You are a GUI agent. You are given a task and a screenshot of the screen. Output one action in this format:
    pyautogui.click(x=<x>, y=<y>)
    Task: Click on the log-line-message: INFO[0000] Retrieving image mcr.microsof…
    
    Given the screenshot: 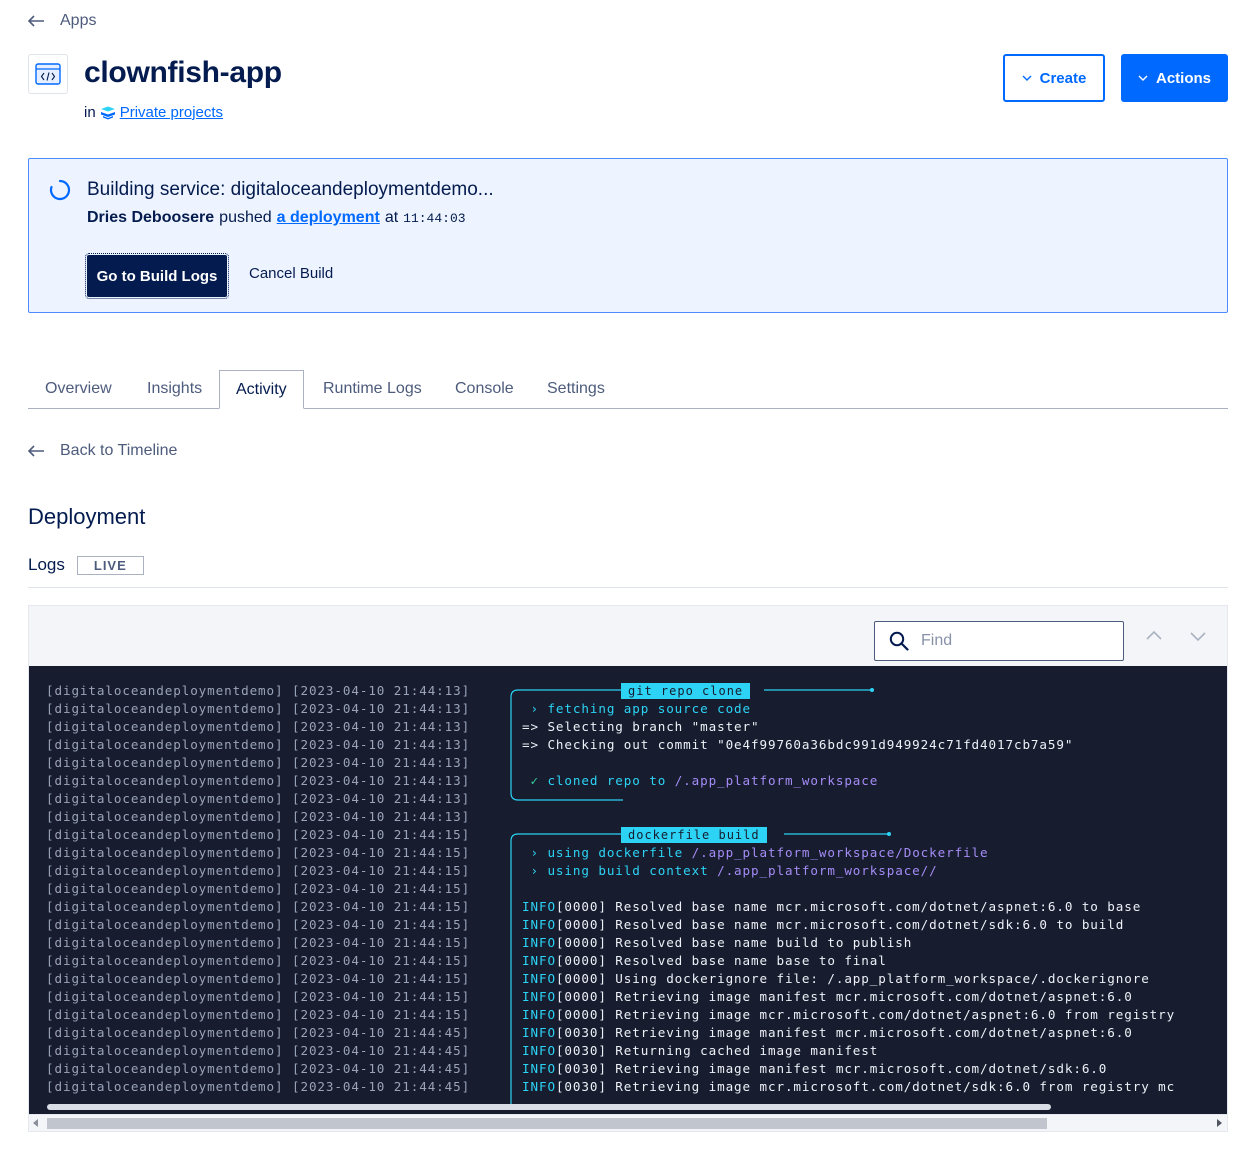 What is the action you would take?
    pyautogui.click(x=848, y=1015)
    